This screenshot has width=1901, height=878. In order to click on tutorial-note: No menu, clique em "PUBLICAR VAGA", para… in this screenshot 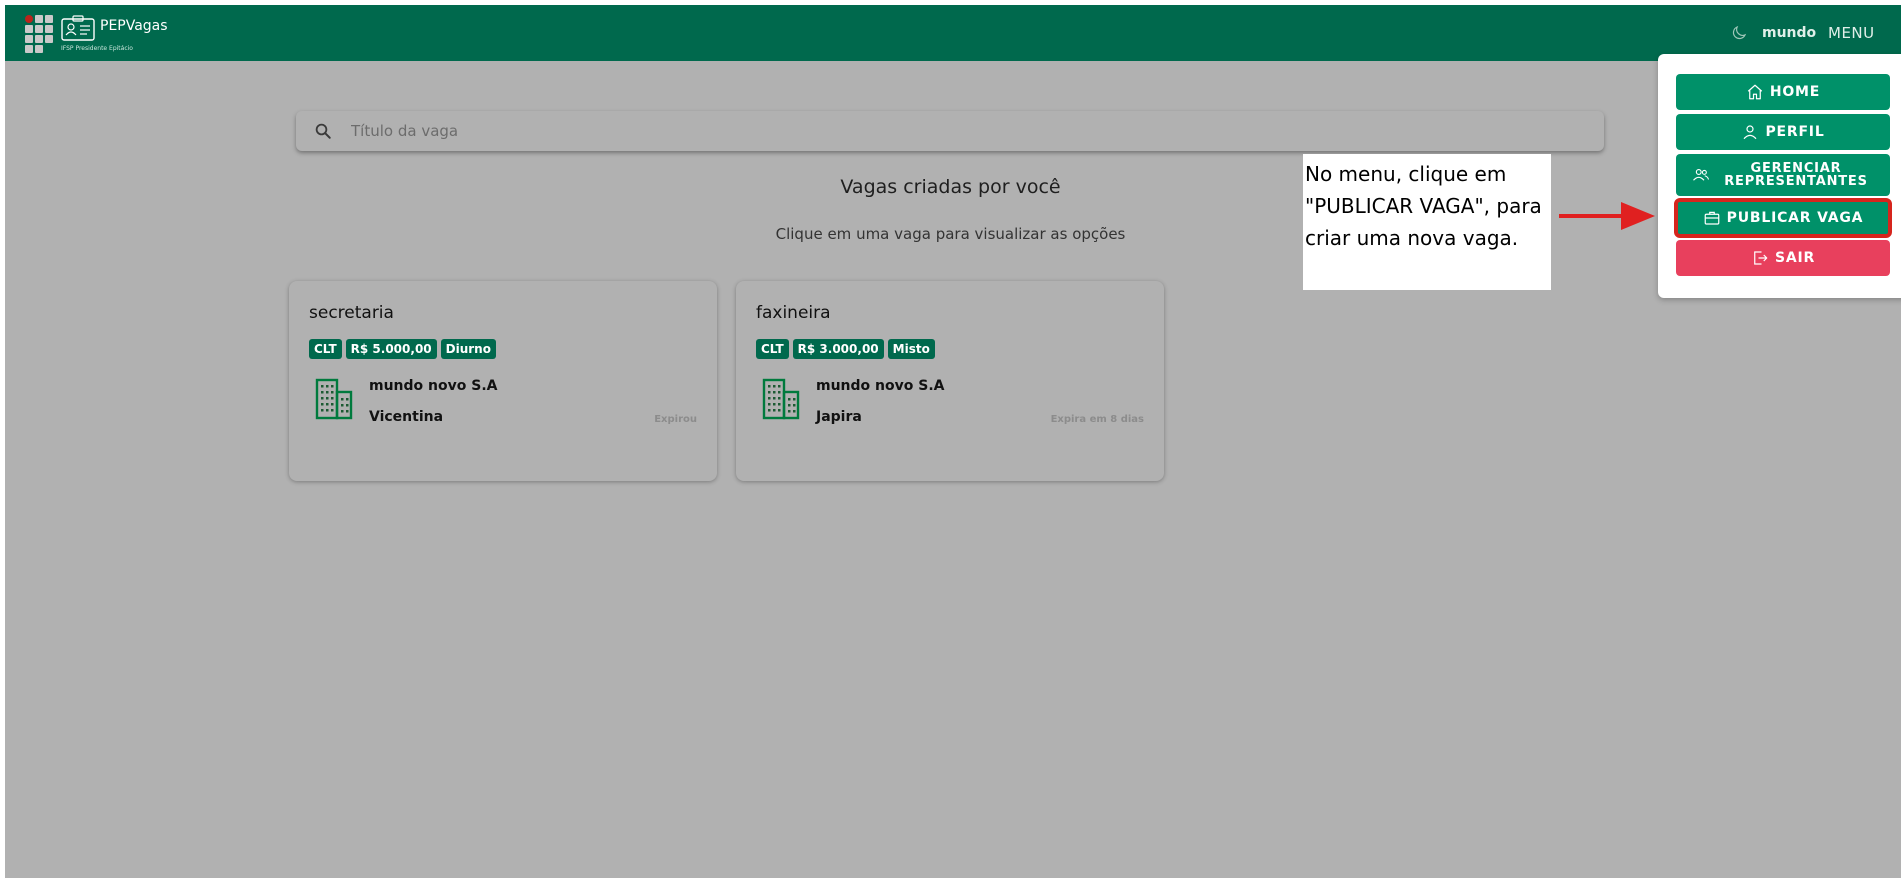, I will do `click(1427, 222)`.